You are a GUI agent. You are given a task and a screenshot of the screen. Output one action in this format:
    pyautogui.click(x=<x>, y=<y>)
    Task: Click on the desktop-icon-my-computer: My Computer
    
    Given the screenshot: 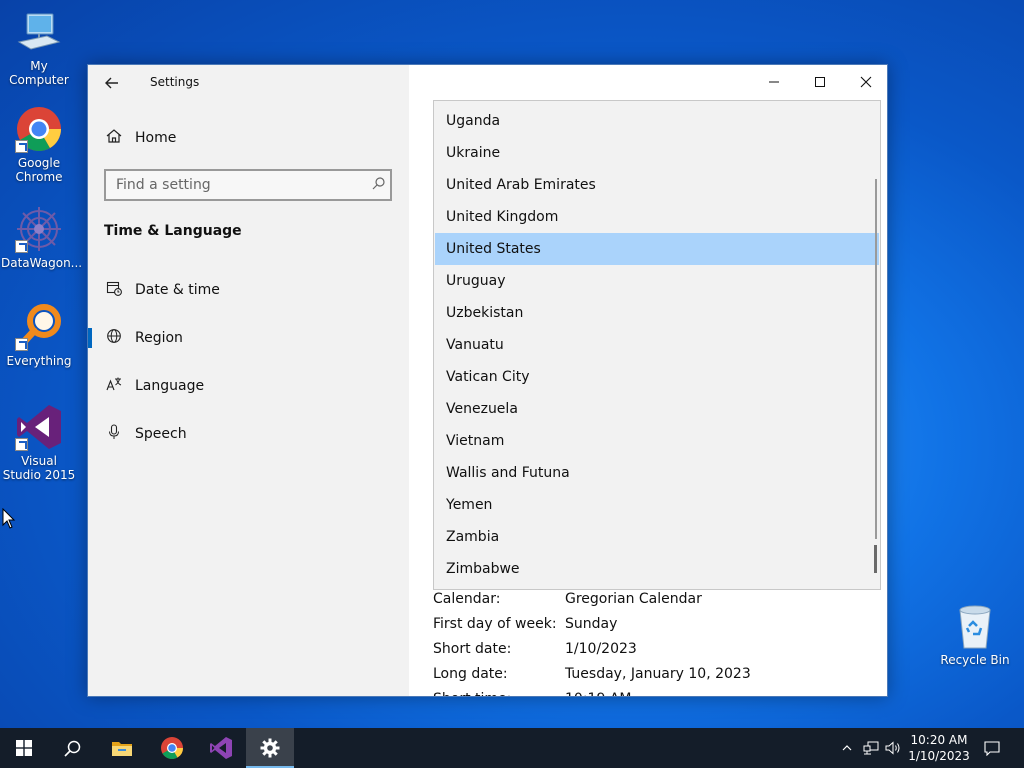 What is the action you would take?
    pyautogui.click(x=39, y=47)
    